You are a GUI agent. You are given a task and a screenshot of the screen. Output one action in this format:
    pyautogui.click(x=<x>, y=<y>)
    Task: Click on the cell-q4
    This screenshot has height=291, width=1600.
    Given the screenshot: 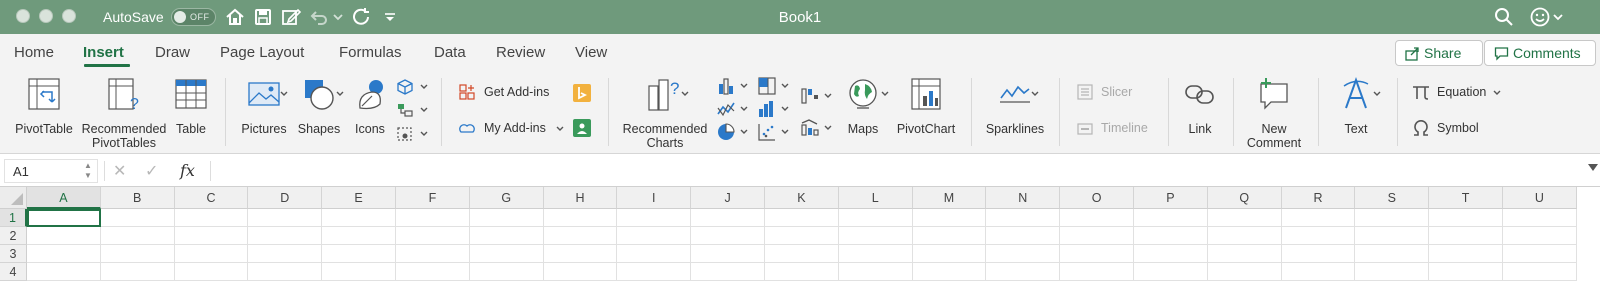 What is the action you would take?
    pyautogui.click(x=1244, y=272)
    